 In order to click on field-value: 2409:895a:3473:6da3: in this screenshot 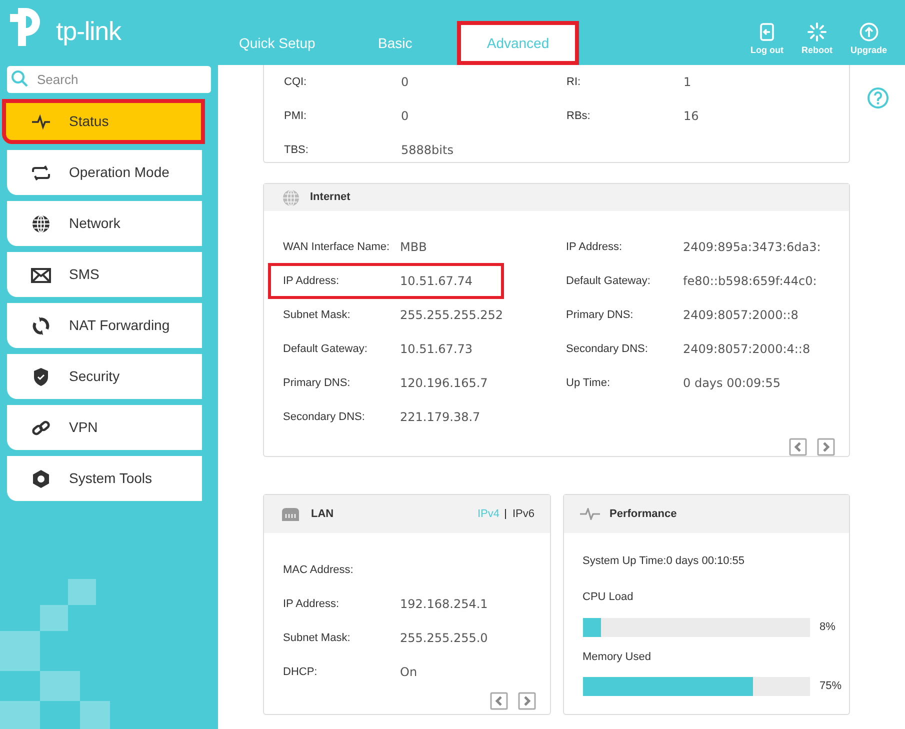, I will do `click(752, 247)`.